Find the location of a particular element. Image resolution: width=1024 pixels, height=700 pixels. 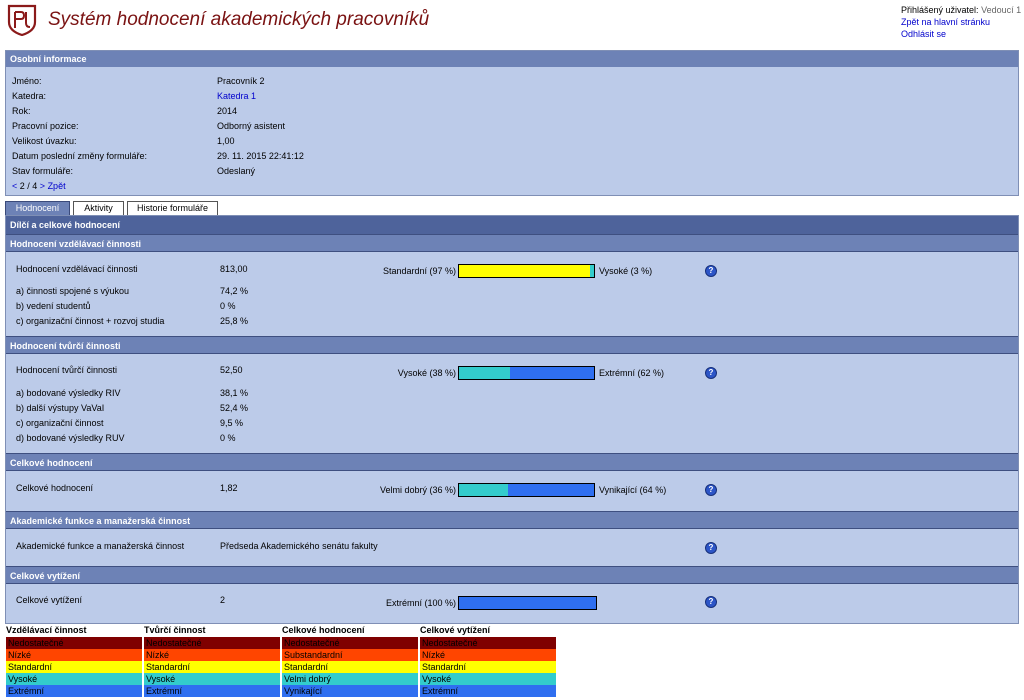

overall-meter-segment-very-good is located at coordinates (483, 490).